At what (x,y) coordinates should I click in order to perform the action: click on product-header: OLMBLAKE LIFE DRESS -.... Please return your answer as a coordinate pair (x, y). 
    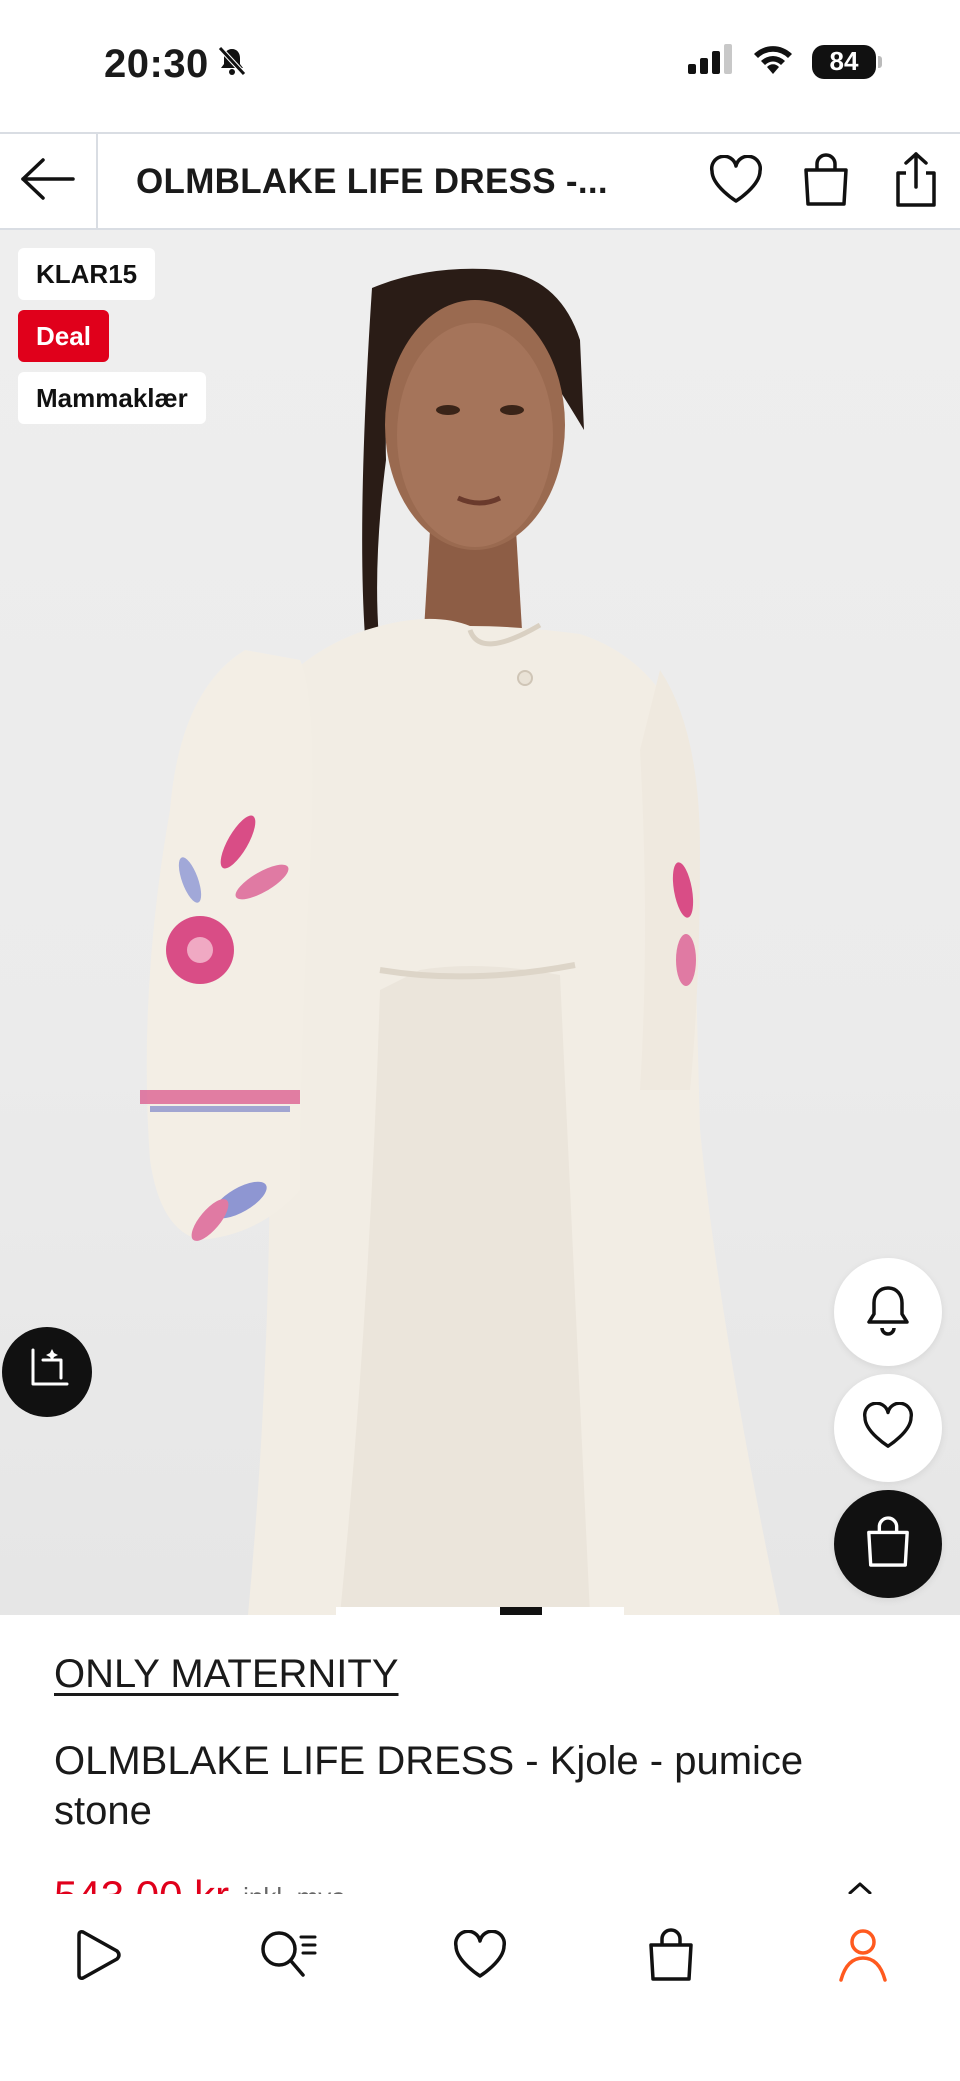
    Looking at the image, I should click on (480, 181).